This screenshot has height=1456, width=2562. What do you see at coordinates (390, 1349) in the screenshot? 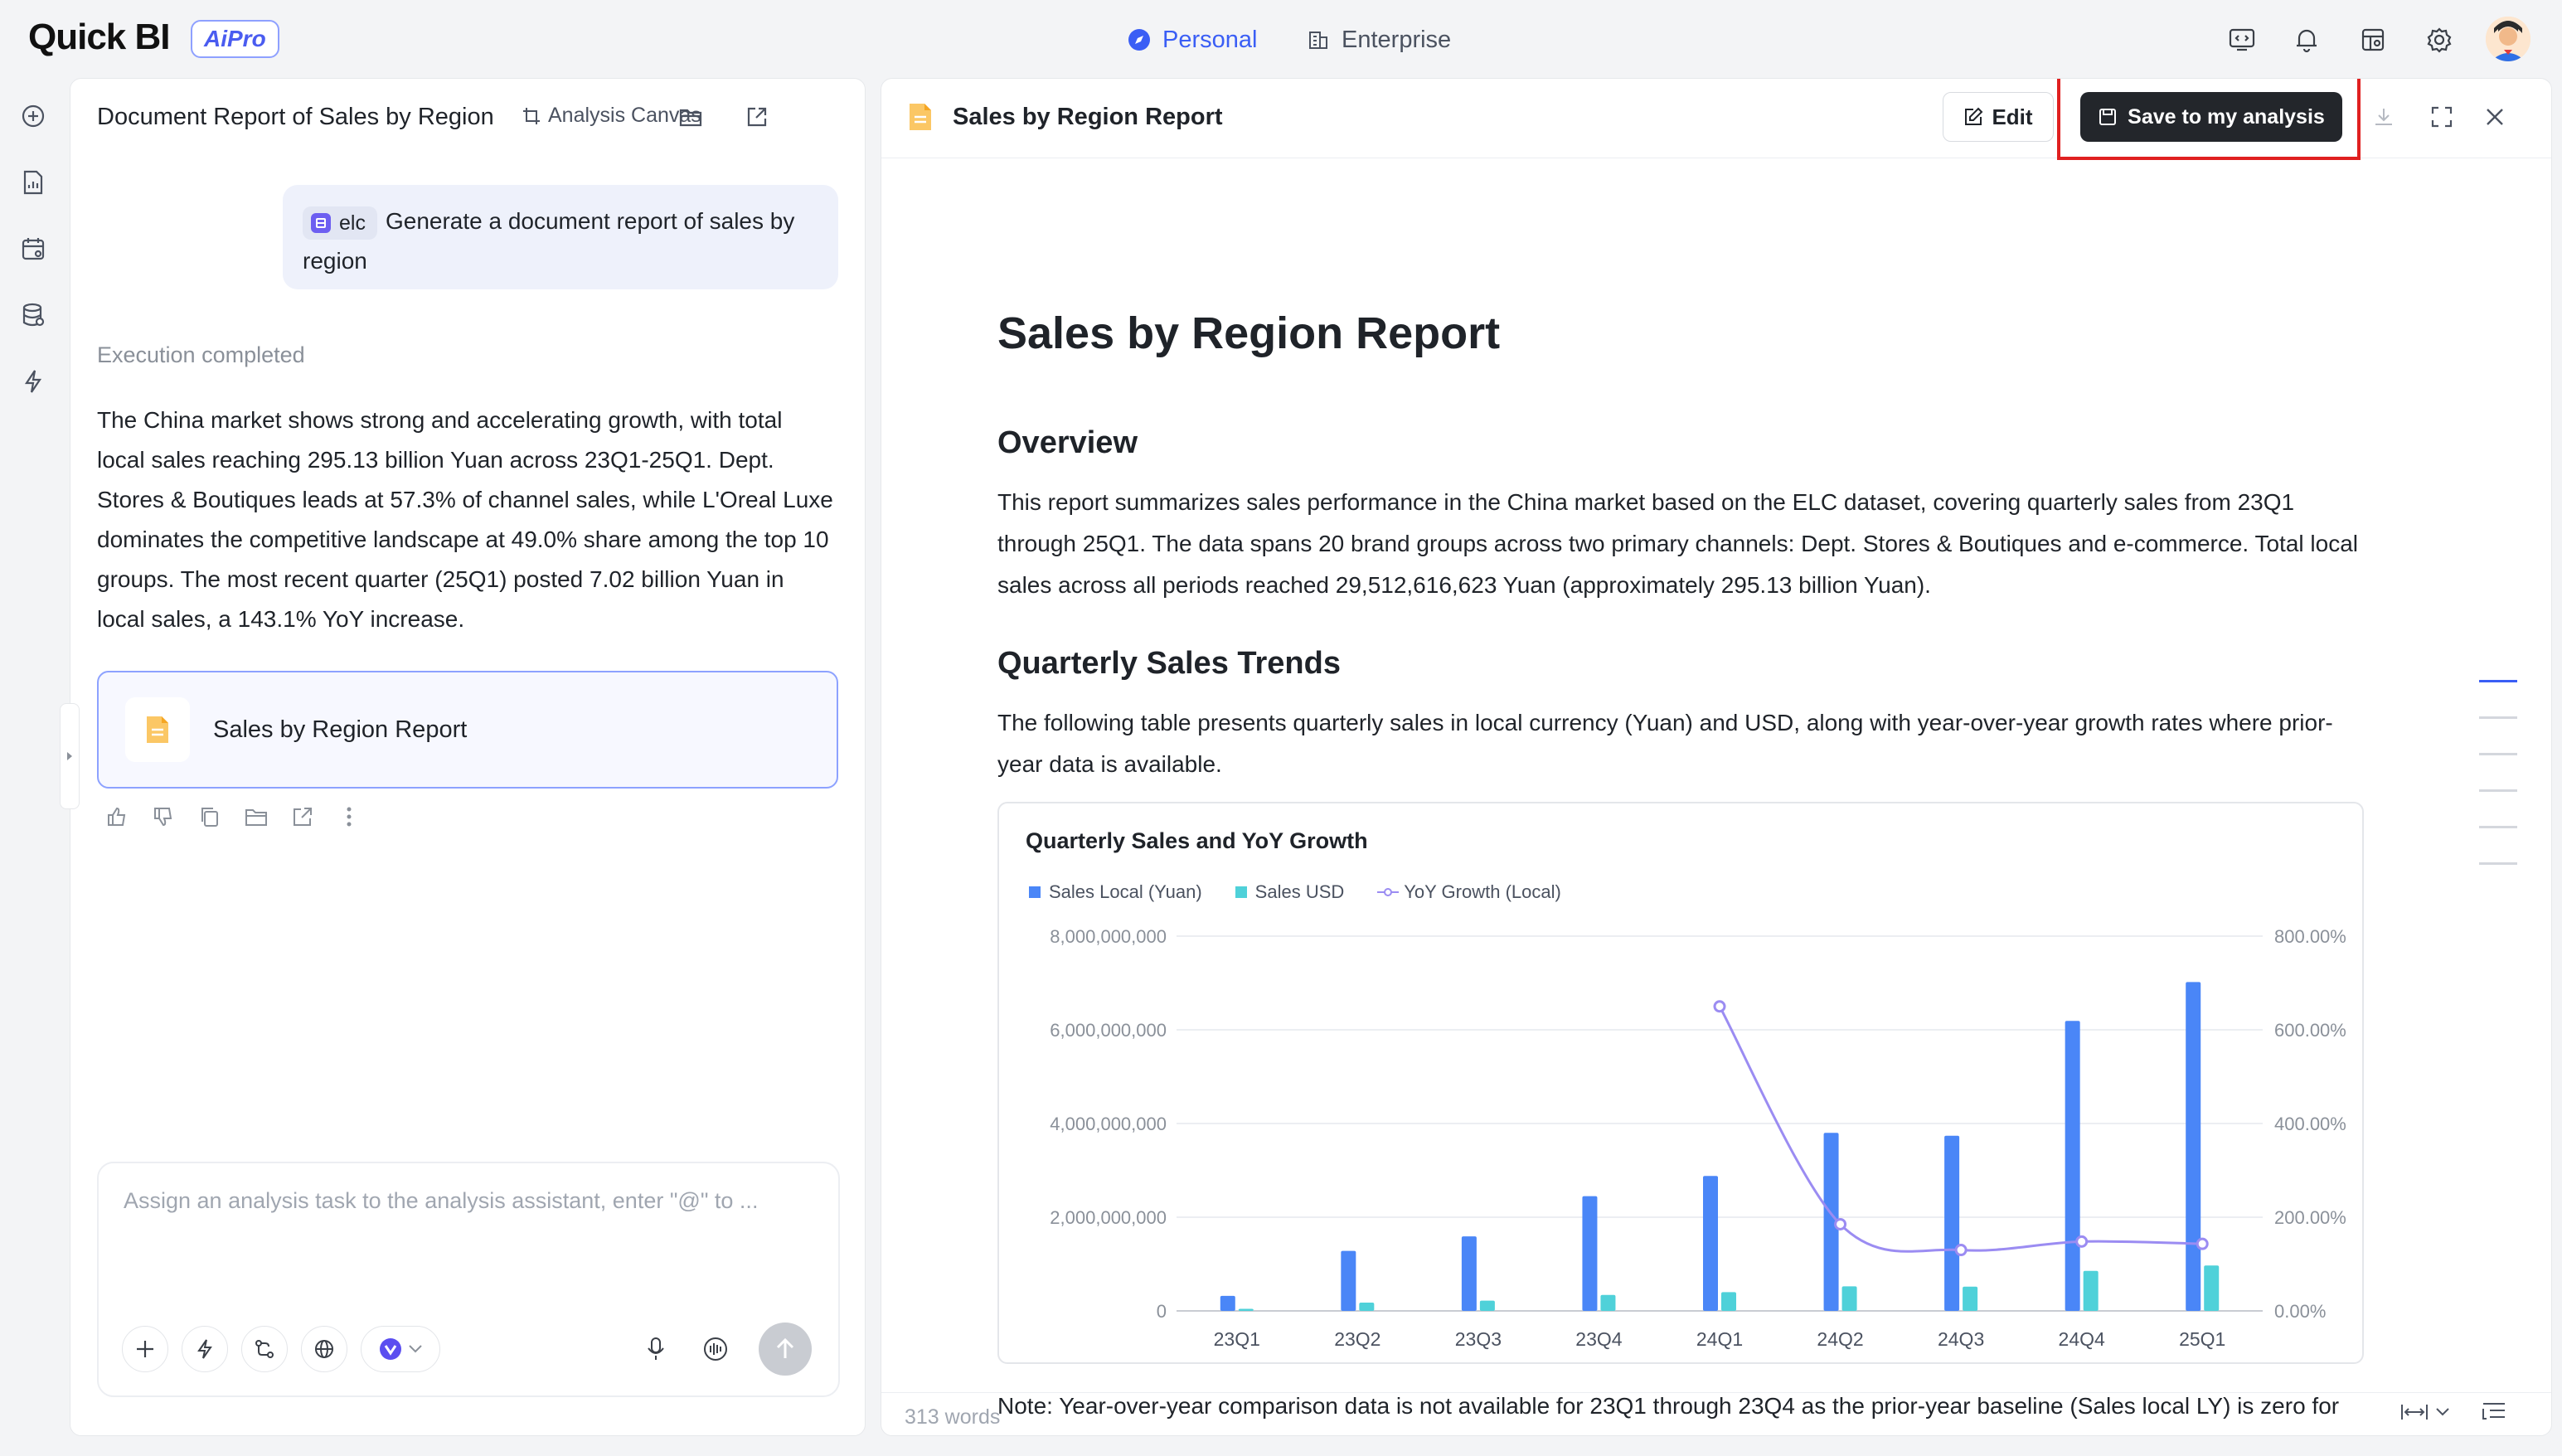
I see `model-icon` at bounding box center [390, 1349].